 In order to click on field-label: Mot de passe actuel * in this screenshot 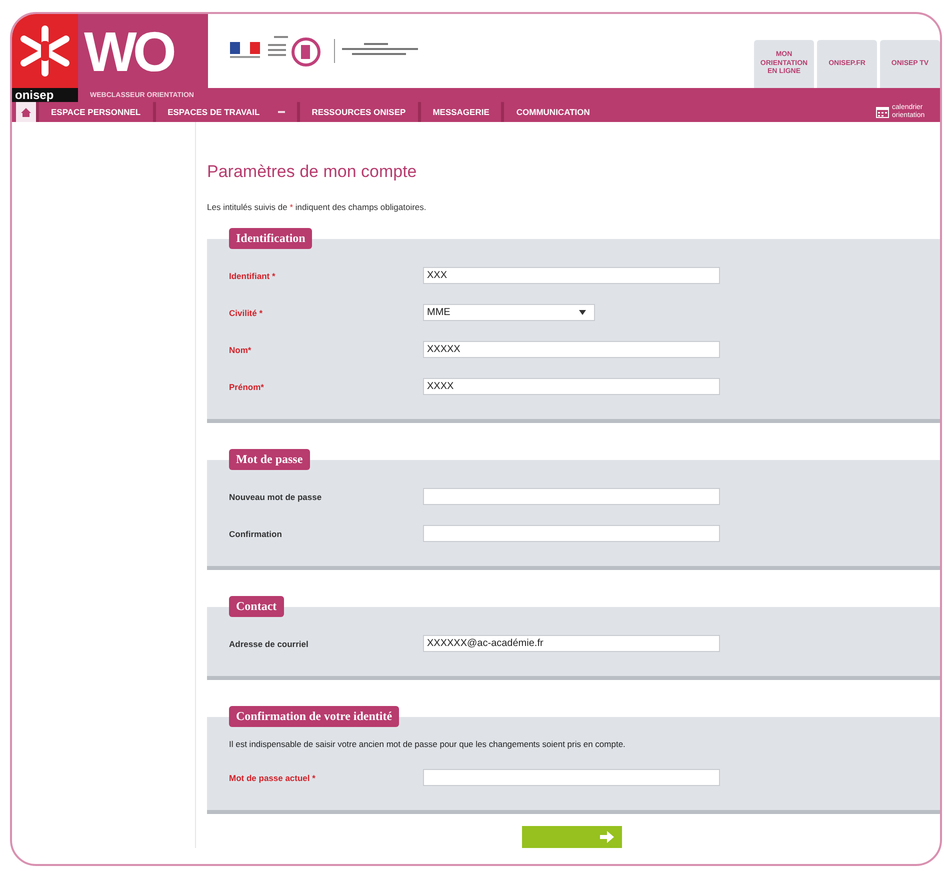, I will do `click(272, 777)`.